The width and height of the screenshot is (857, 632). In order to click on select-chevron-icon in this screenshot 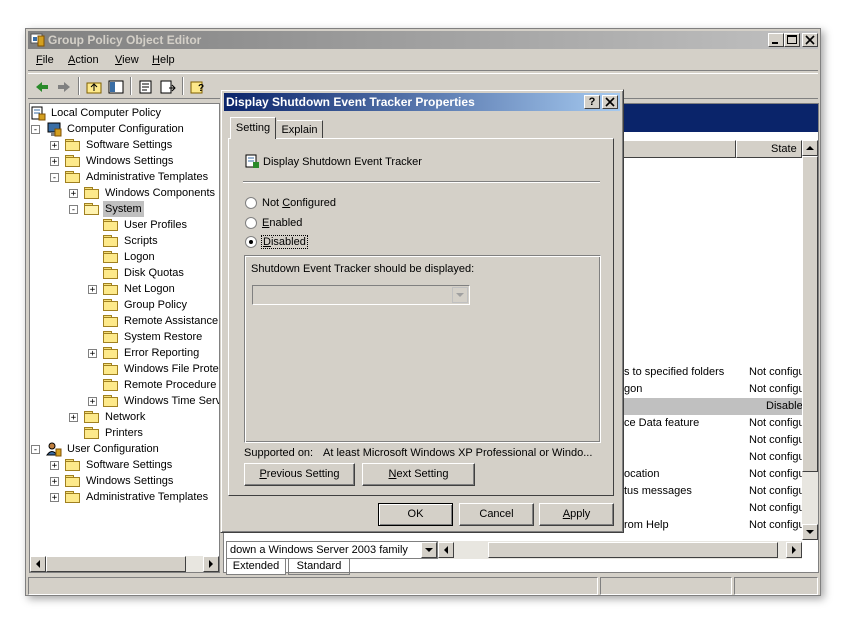, I will do `click(460, 295)`.